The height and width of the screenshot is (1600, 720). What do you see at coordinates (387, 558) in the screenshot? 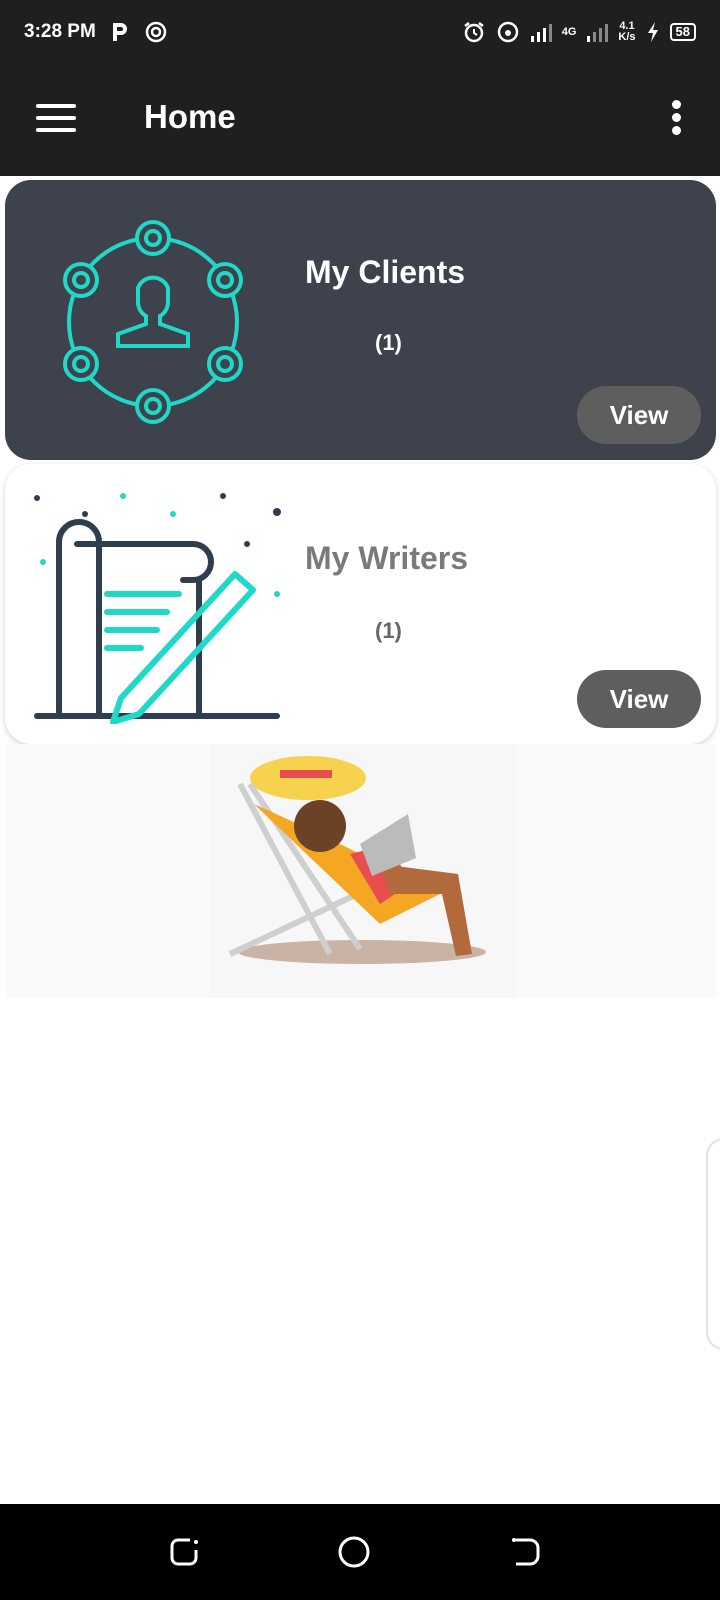
I see `writers-title: My Writers` at bounding box center [387, 558].